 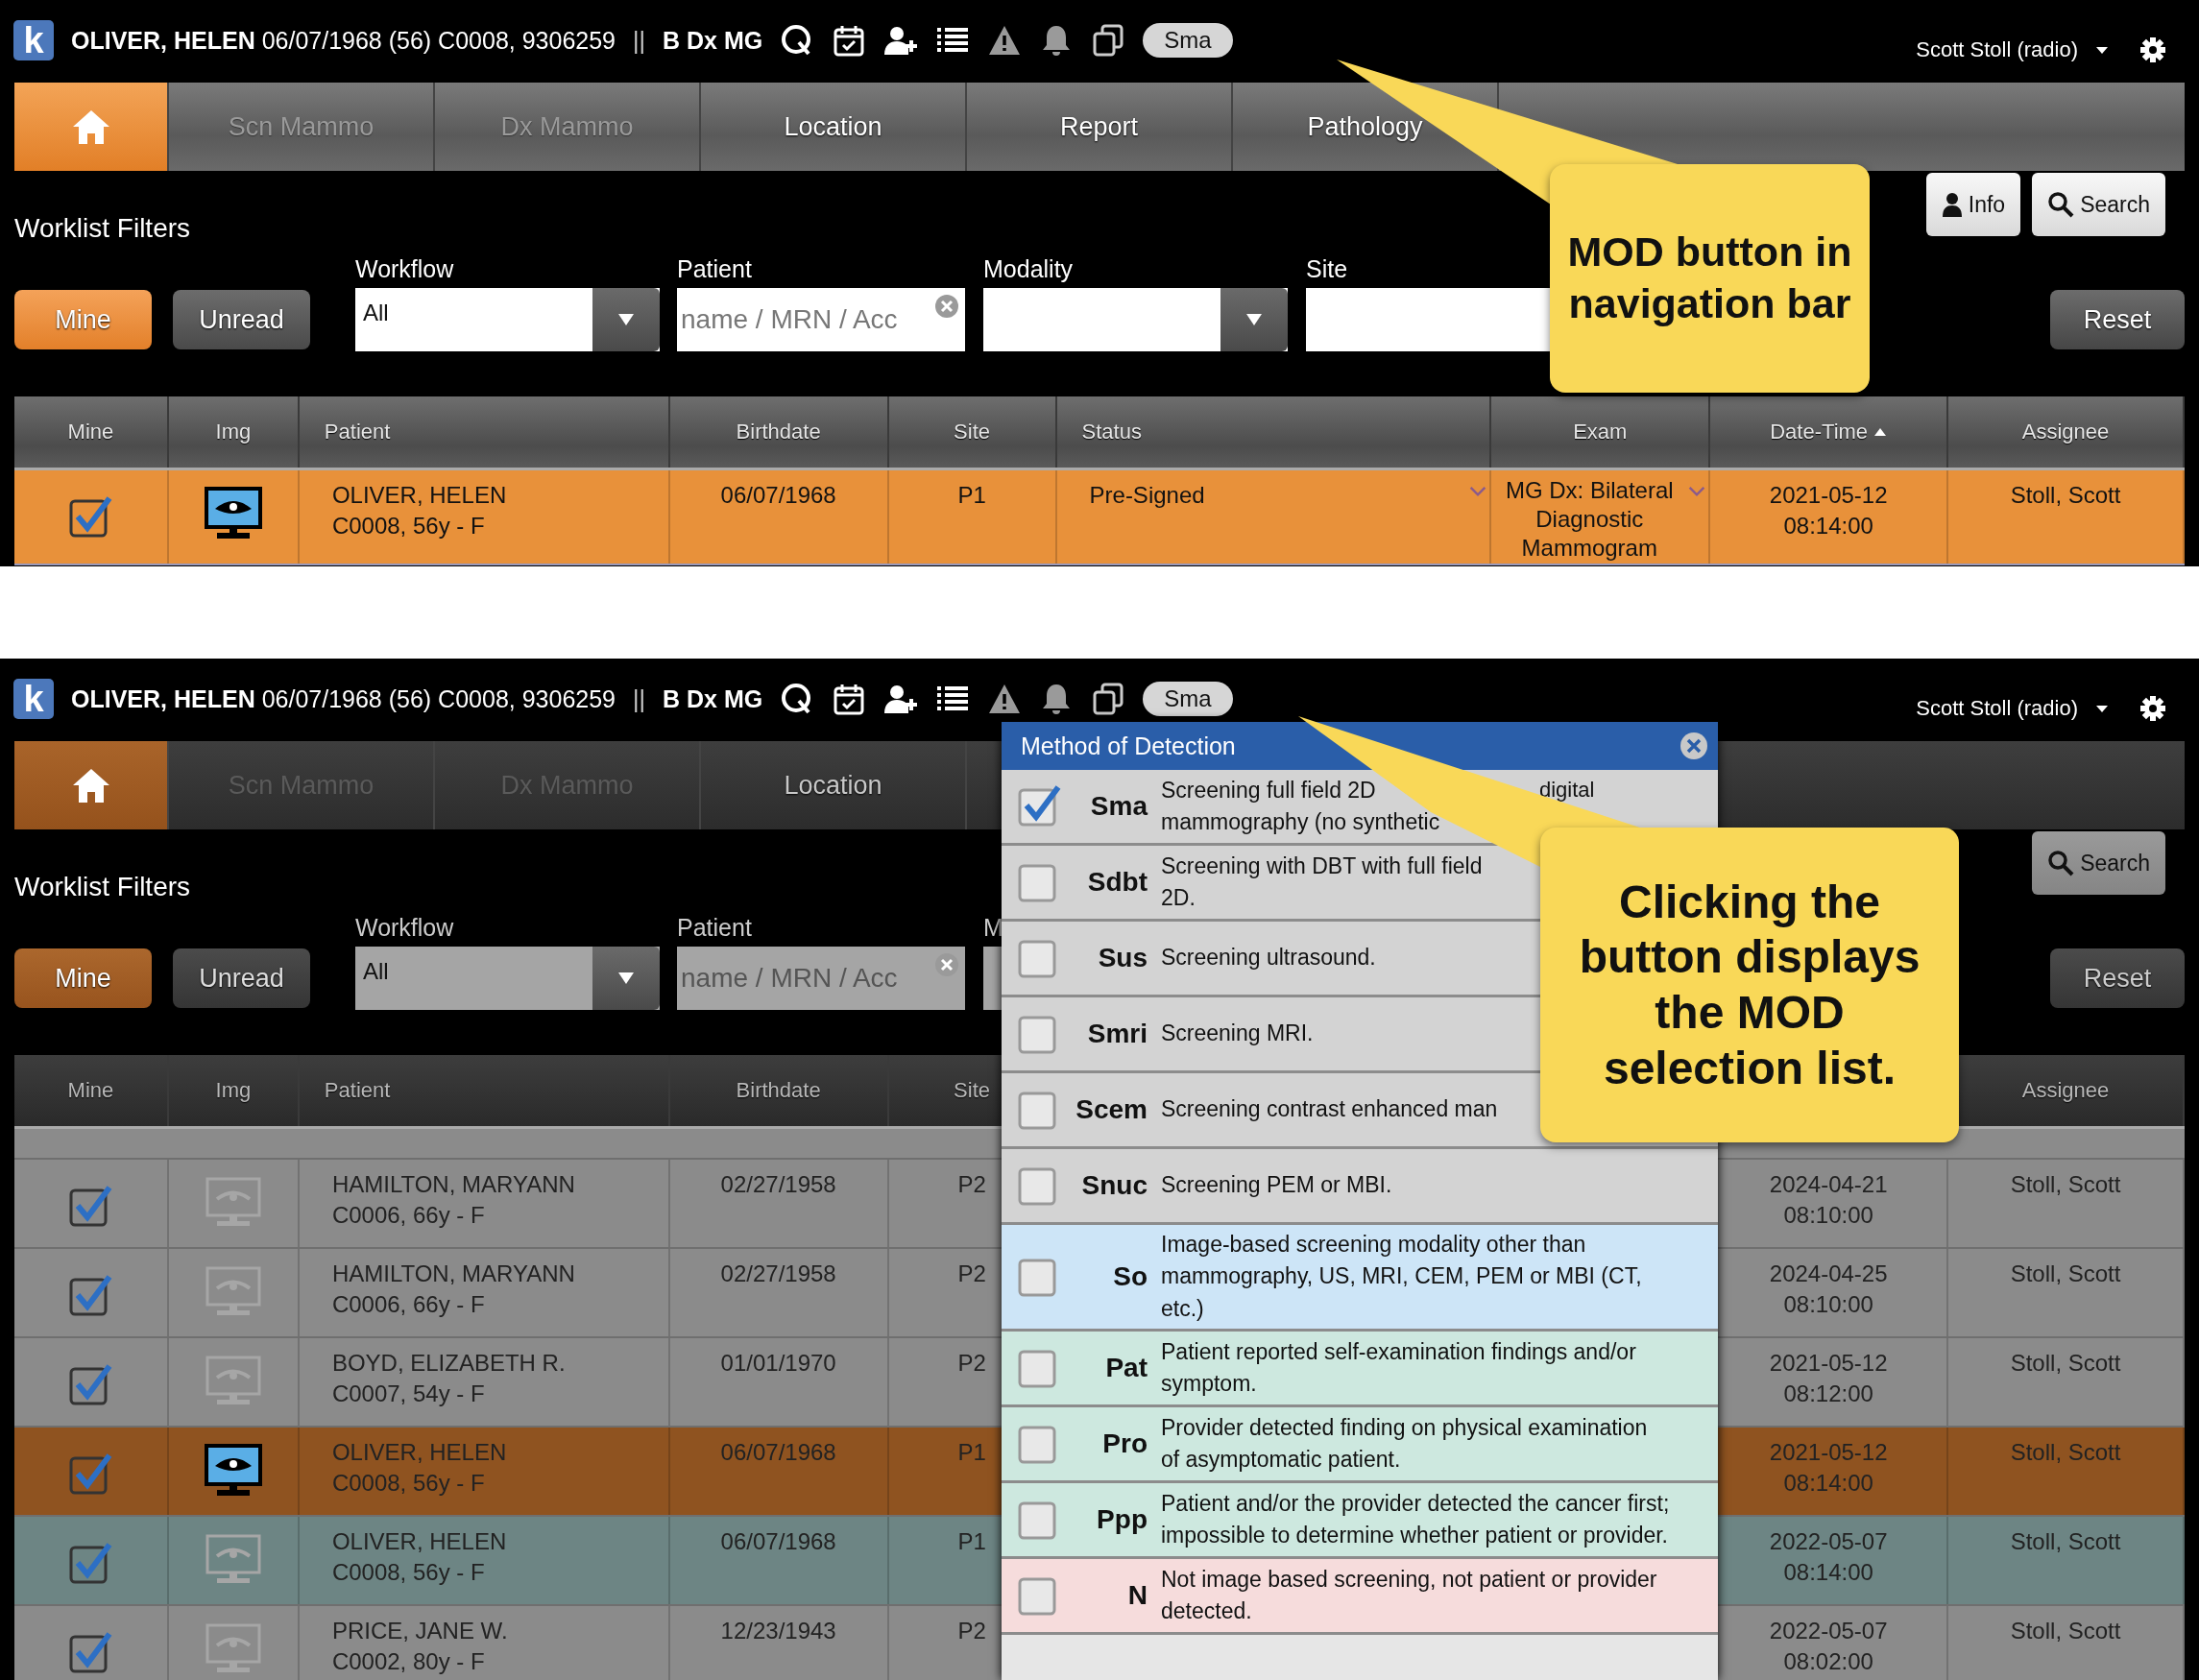 What do you see at coordinates (1402, 1277) in the screenshot?
I see `option-description: Image-based screening modality other than mammography, US, MRI, CEM, PEM or MBI (CT, etc.)` at bounding box center [1402, 1277].